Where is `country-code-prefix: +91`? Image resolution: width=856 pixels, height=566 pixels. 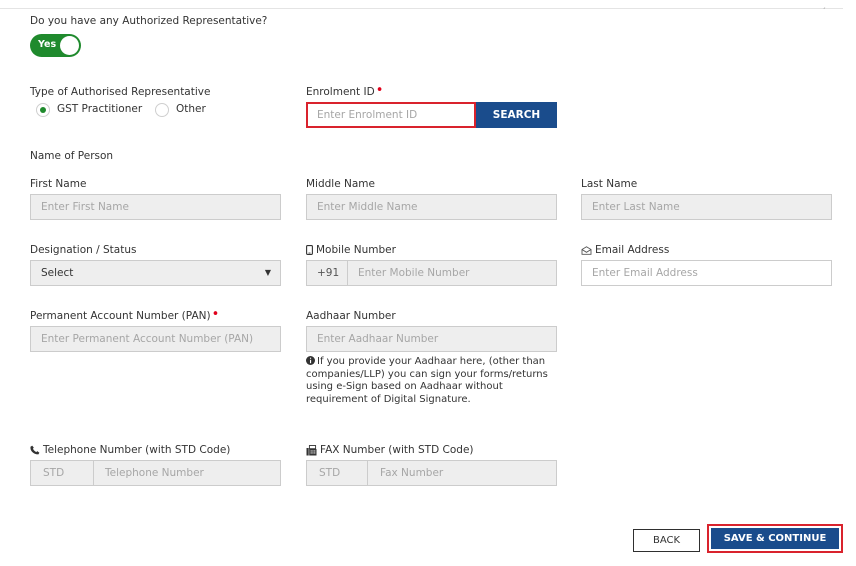
country-code-prefix: +91 is located at coordinates (328, 273).